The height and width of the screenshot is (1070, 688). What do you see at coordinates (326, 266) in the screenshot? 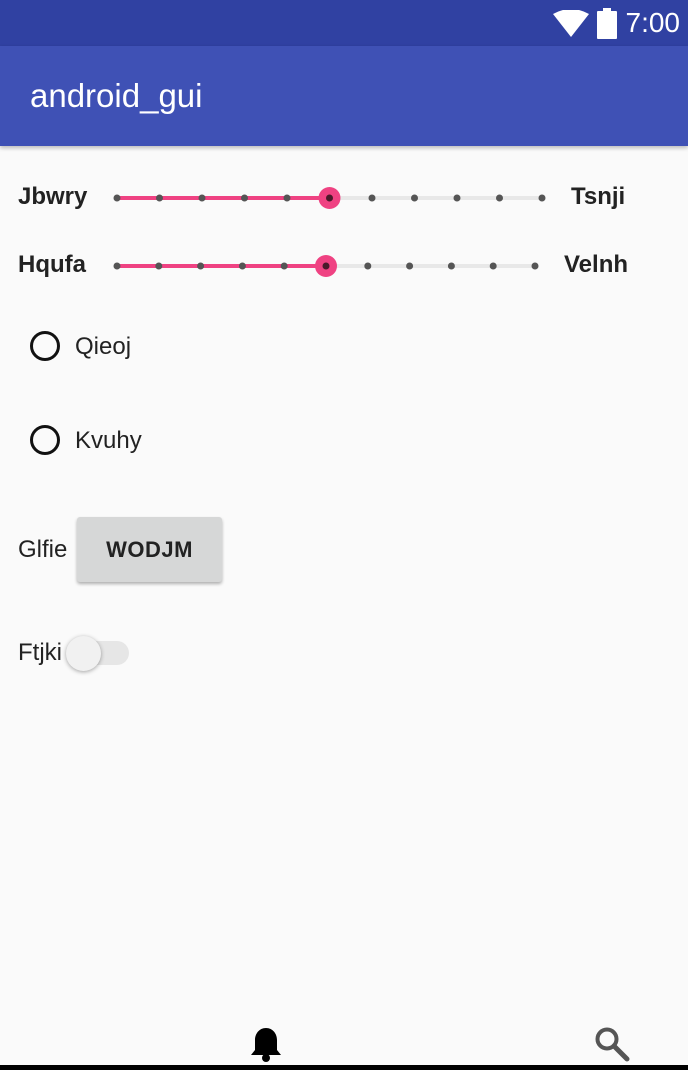
I see `slider-2-thumb-dot` at bounding box center [326, 266].